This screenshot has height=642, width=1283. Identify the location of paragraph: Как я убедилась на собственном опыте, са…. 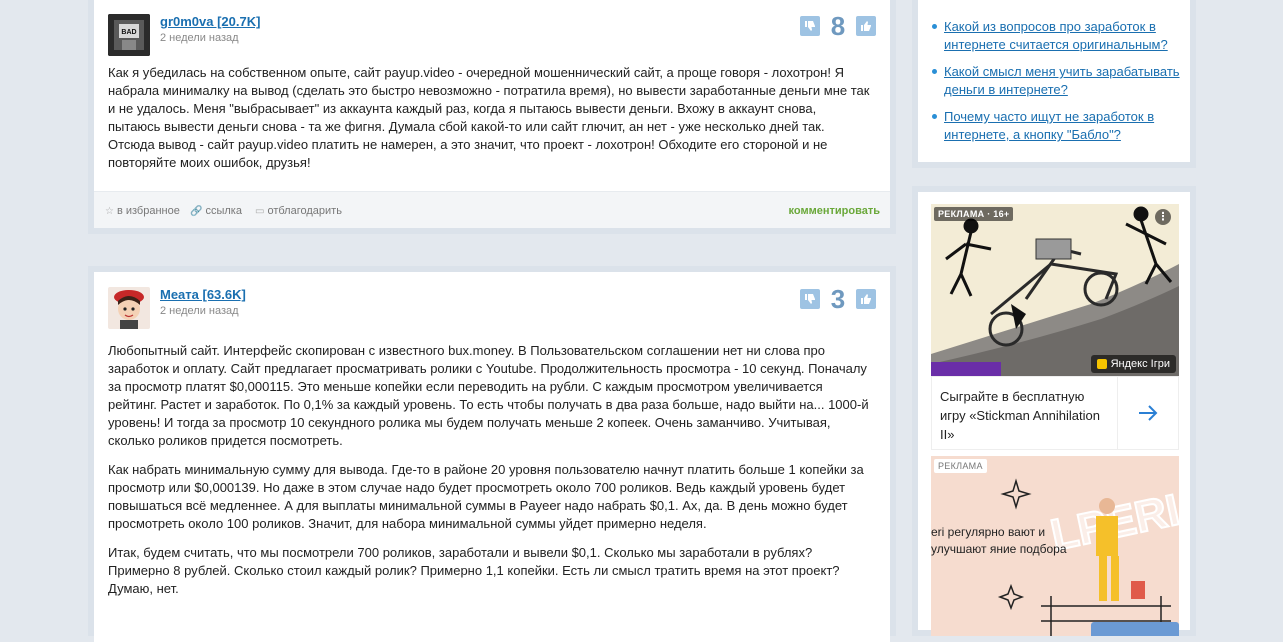
(489, 117).